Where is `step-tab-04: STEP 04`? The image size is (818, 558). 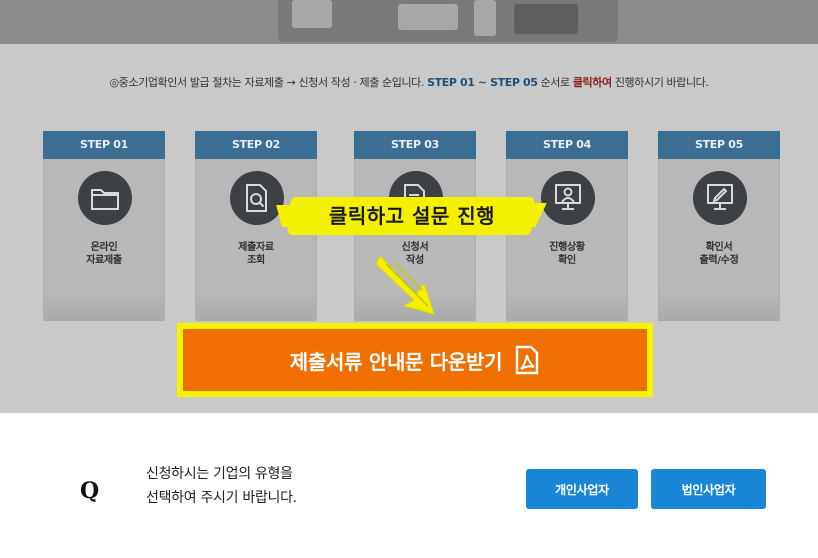
step-tab-04: STEP 04 is located at coordinates (567, 145).